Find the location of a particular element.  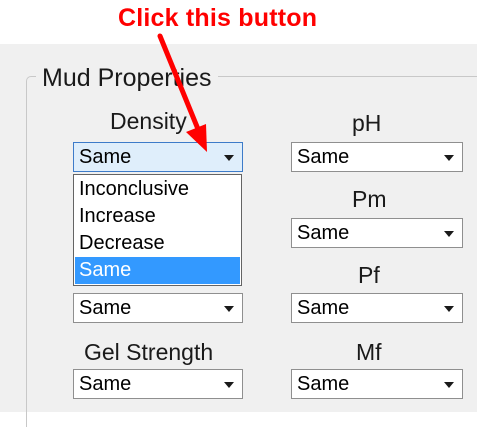

ph-label: pH is located at coordinates (367, 123).